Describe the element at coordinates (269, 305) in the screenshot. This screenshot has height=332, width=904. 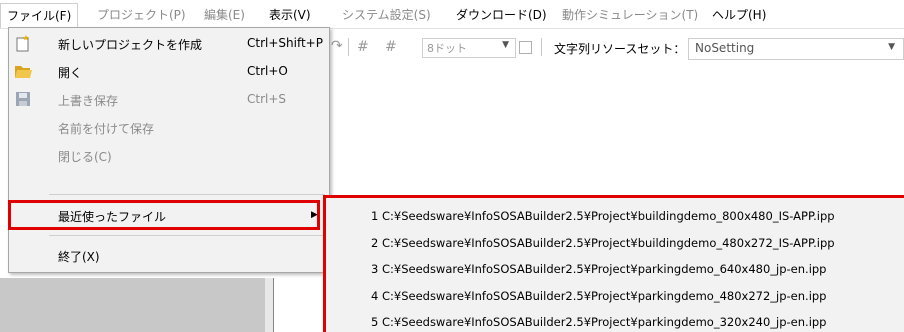
I see `panel-splitter` at that location.